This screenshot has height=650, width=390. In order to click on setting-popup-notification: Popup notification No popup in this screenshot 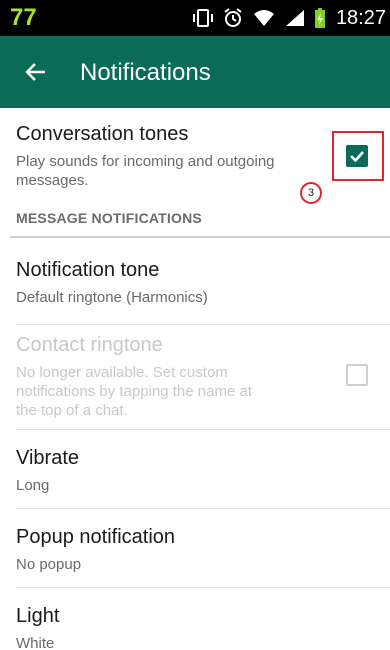, I will do `click(195, 548)`.